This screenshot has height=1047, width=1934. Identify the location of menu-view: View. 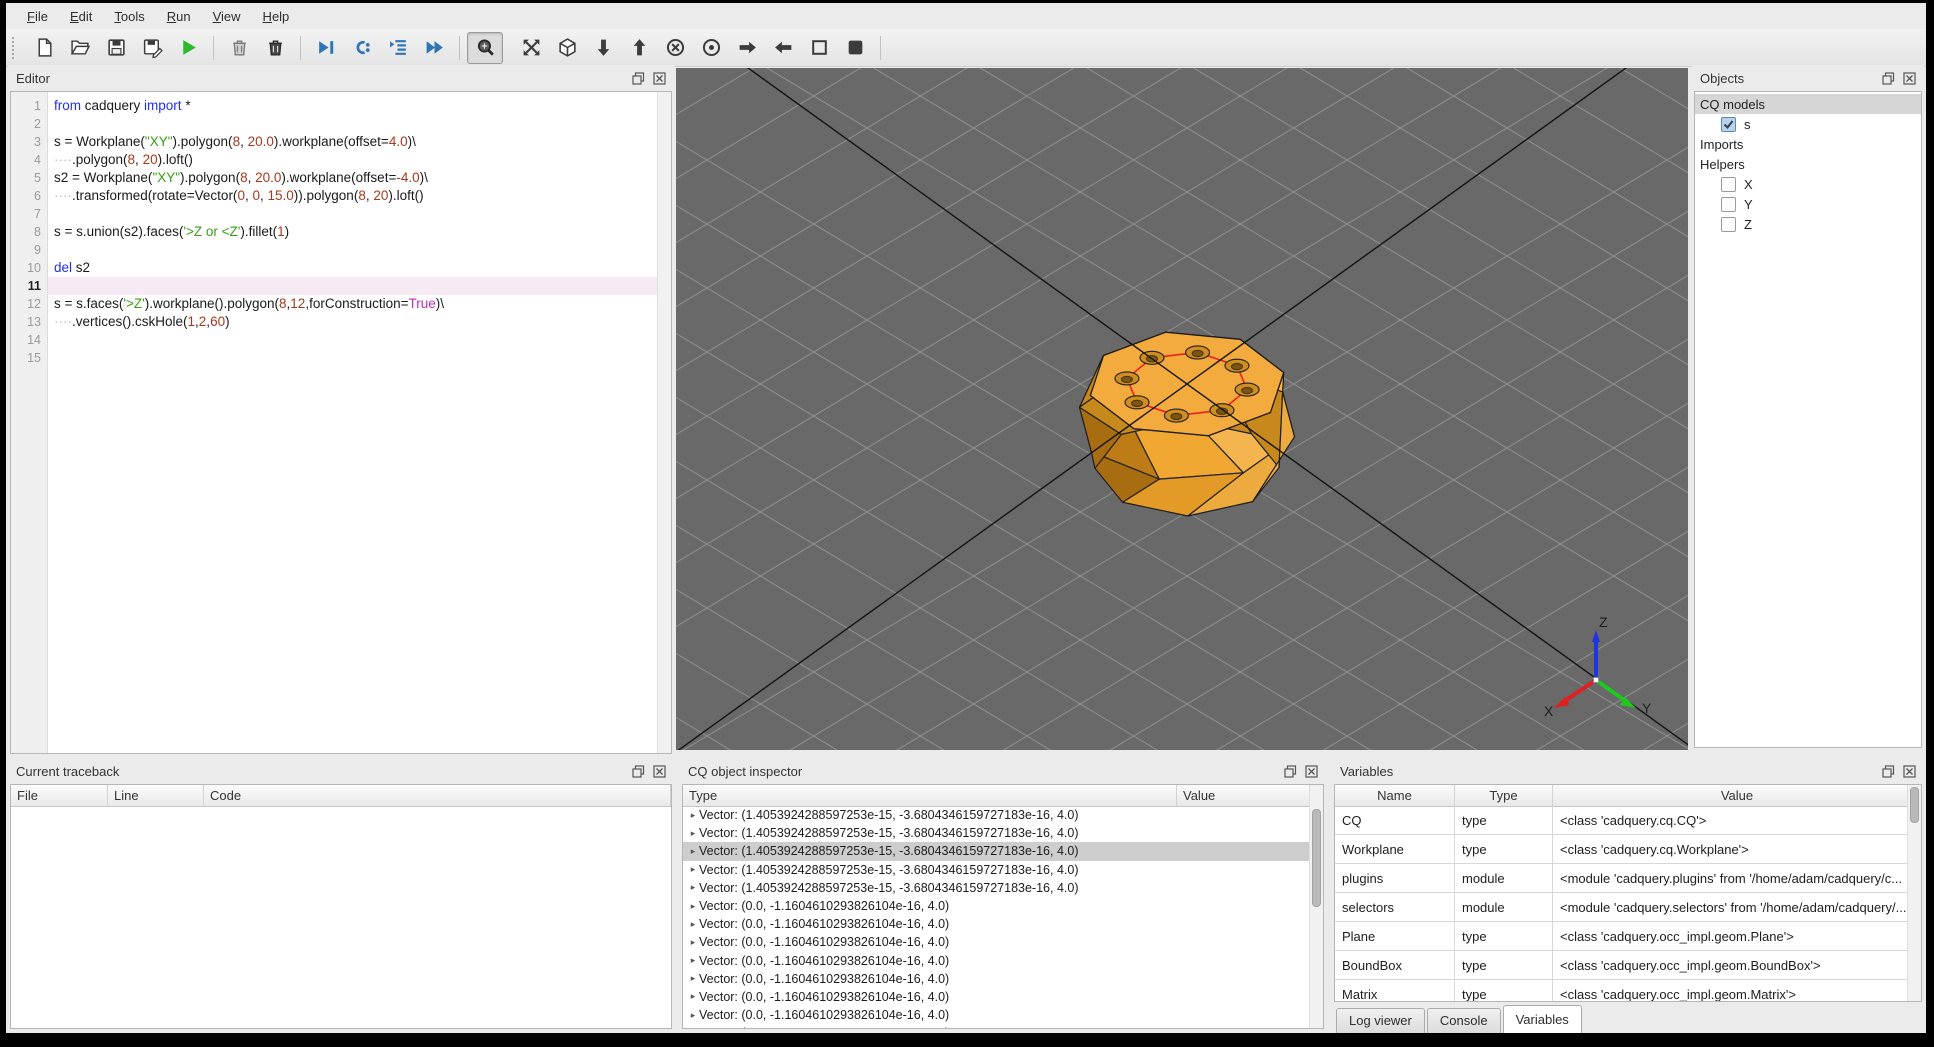
(227, 16).